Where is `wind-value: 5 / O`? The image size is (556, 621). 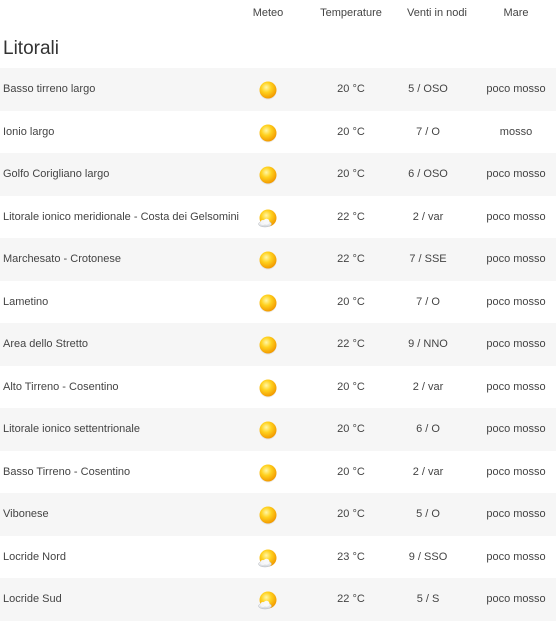
wind-value: 5 / O is located at coordinates (428, 514).